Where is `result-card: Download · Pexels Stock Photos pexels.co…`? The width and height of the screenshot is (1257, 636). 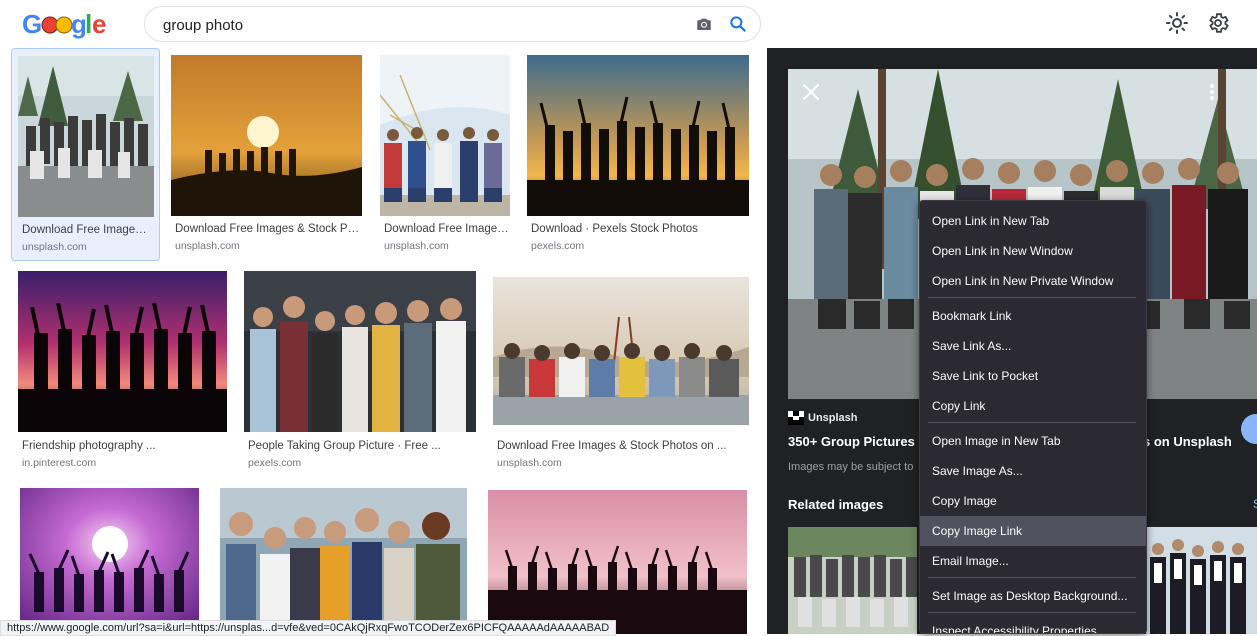 result-card: Download · Pexels Stock Photos pexels.co… is located at coordinates (638, 160).